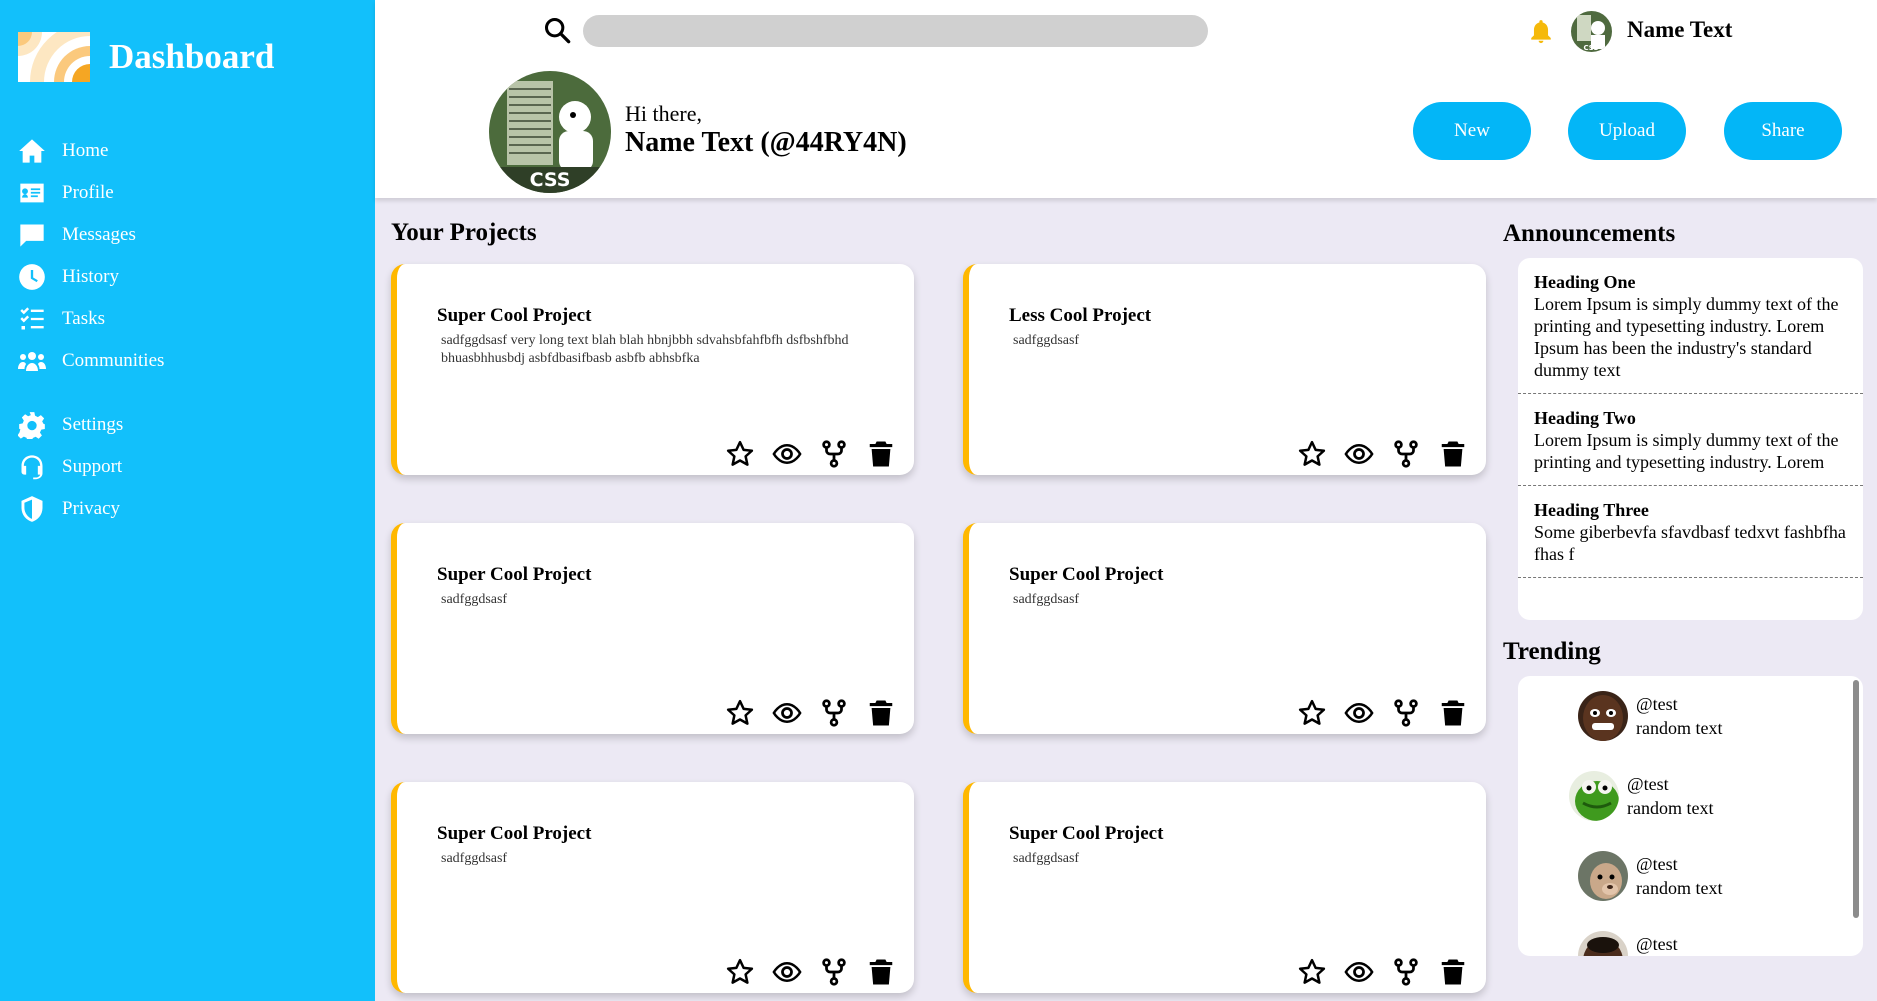 This screenshot has width=1877, height=1001. What do you see at coordinates (1679, 30) in the screenshot?
I see `user-name: Name Text` at bounding box center [1679, 30].